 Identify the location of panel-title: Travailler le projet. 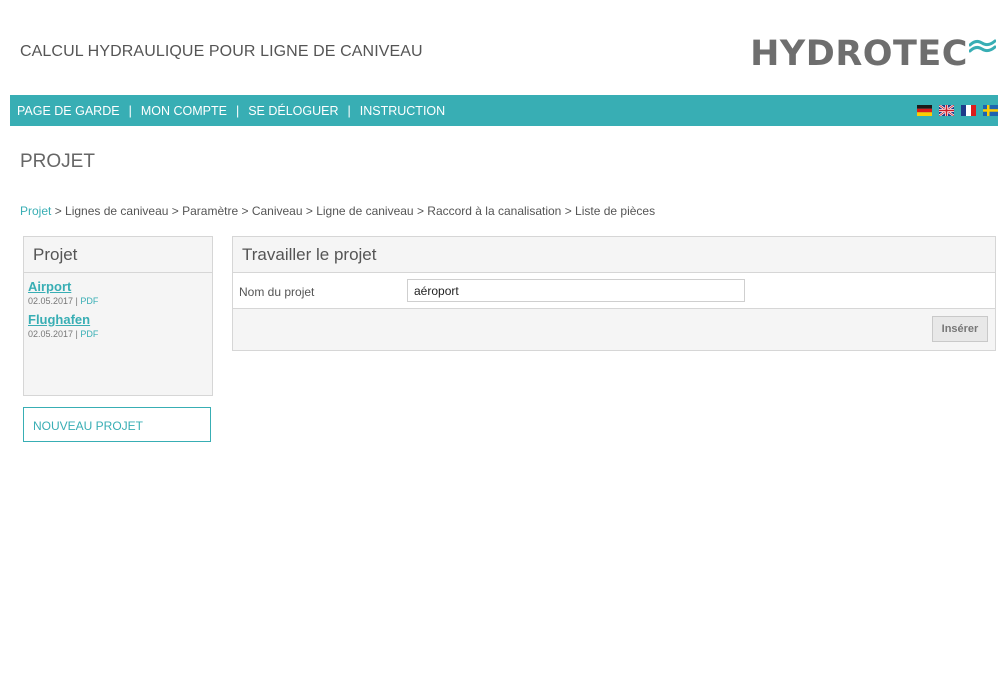
(614, 255).